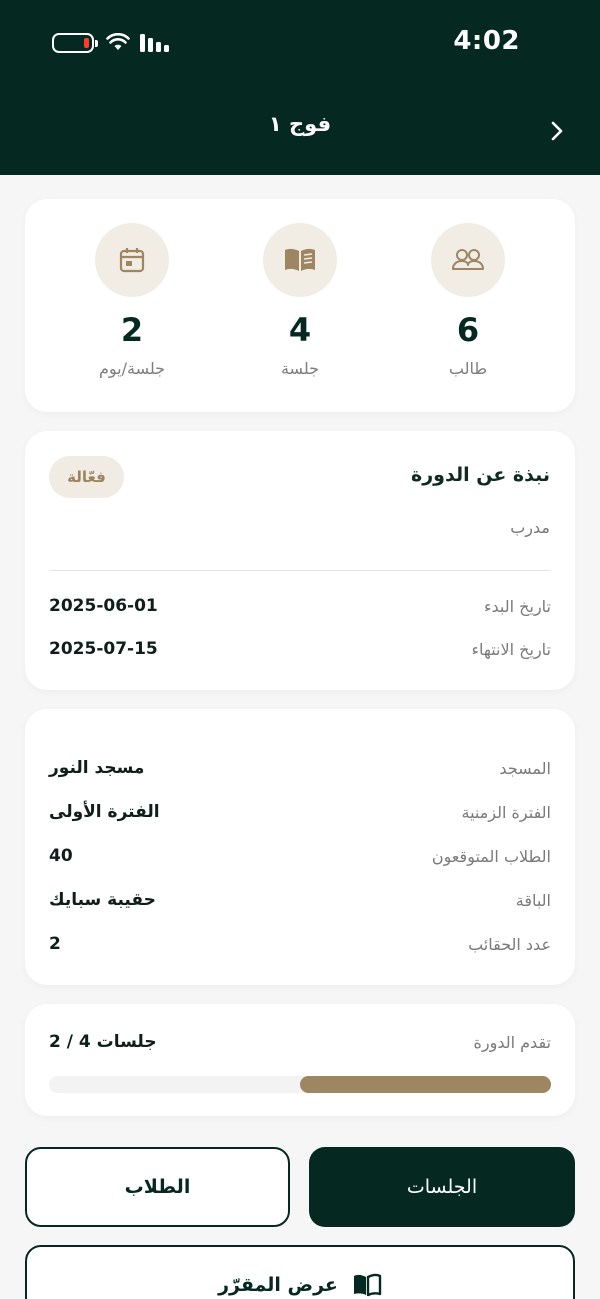 The height and width of the screenshot is (1299, 600). Describe the element at coordinates (103, 606) in the screenshot. I see `start-date-value: 2025-06-01` at that location.